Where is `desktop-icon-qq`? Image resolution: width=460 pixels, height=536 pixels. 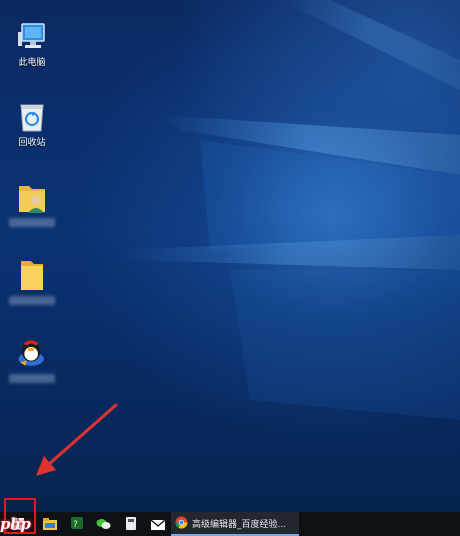 desktop-icon-qq is located at coordinates (32, 359).